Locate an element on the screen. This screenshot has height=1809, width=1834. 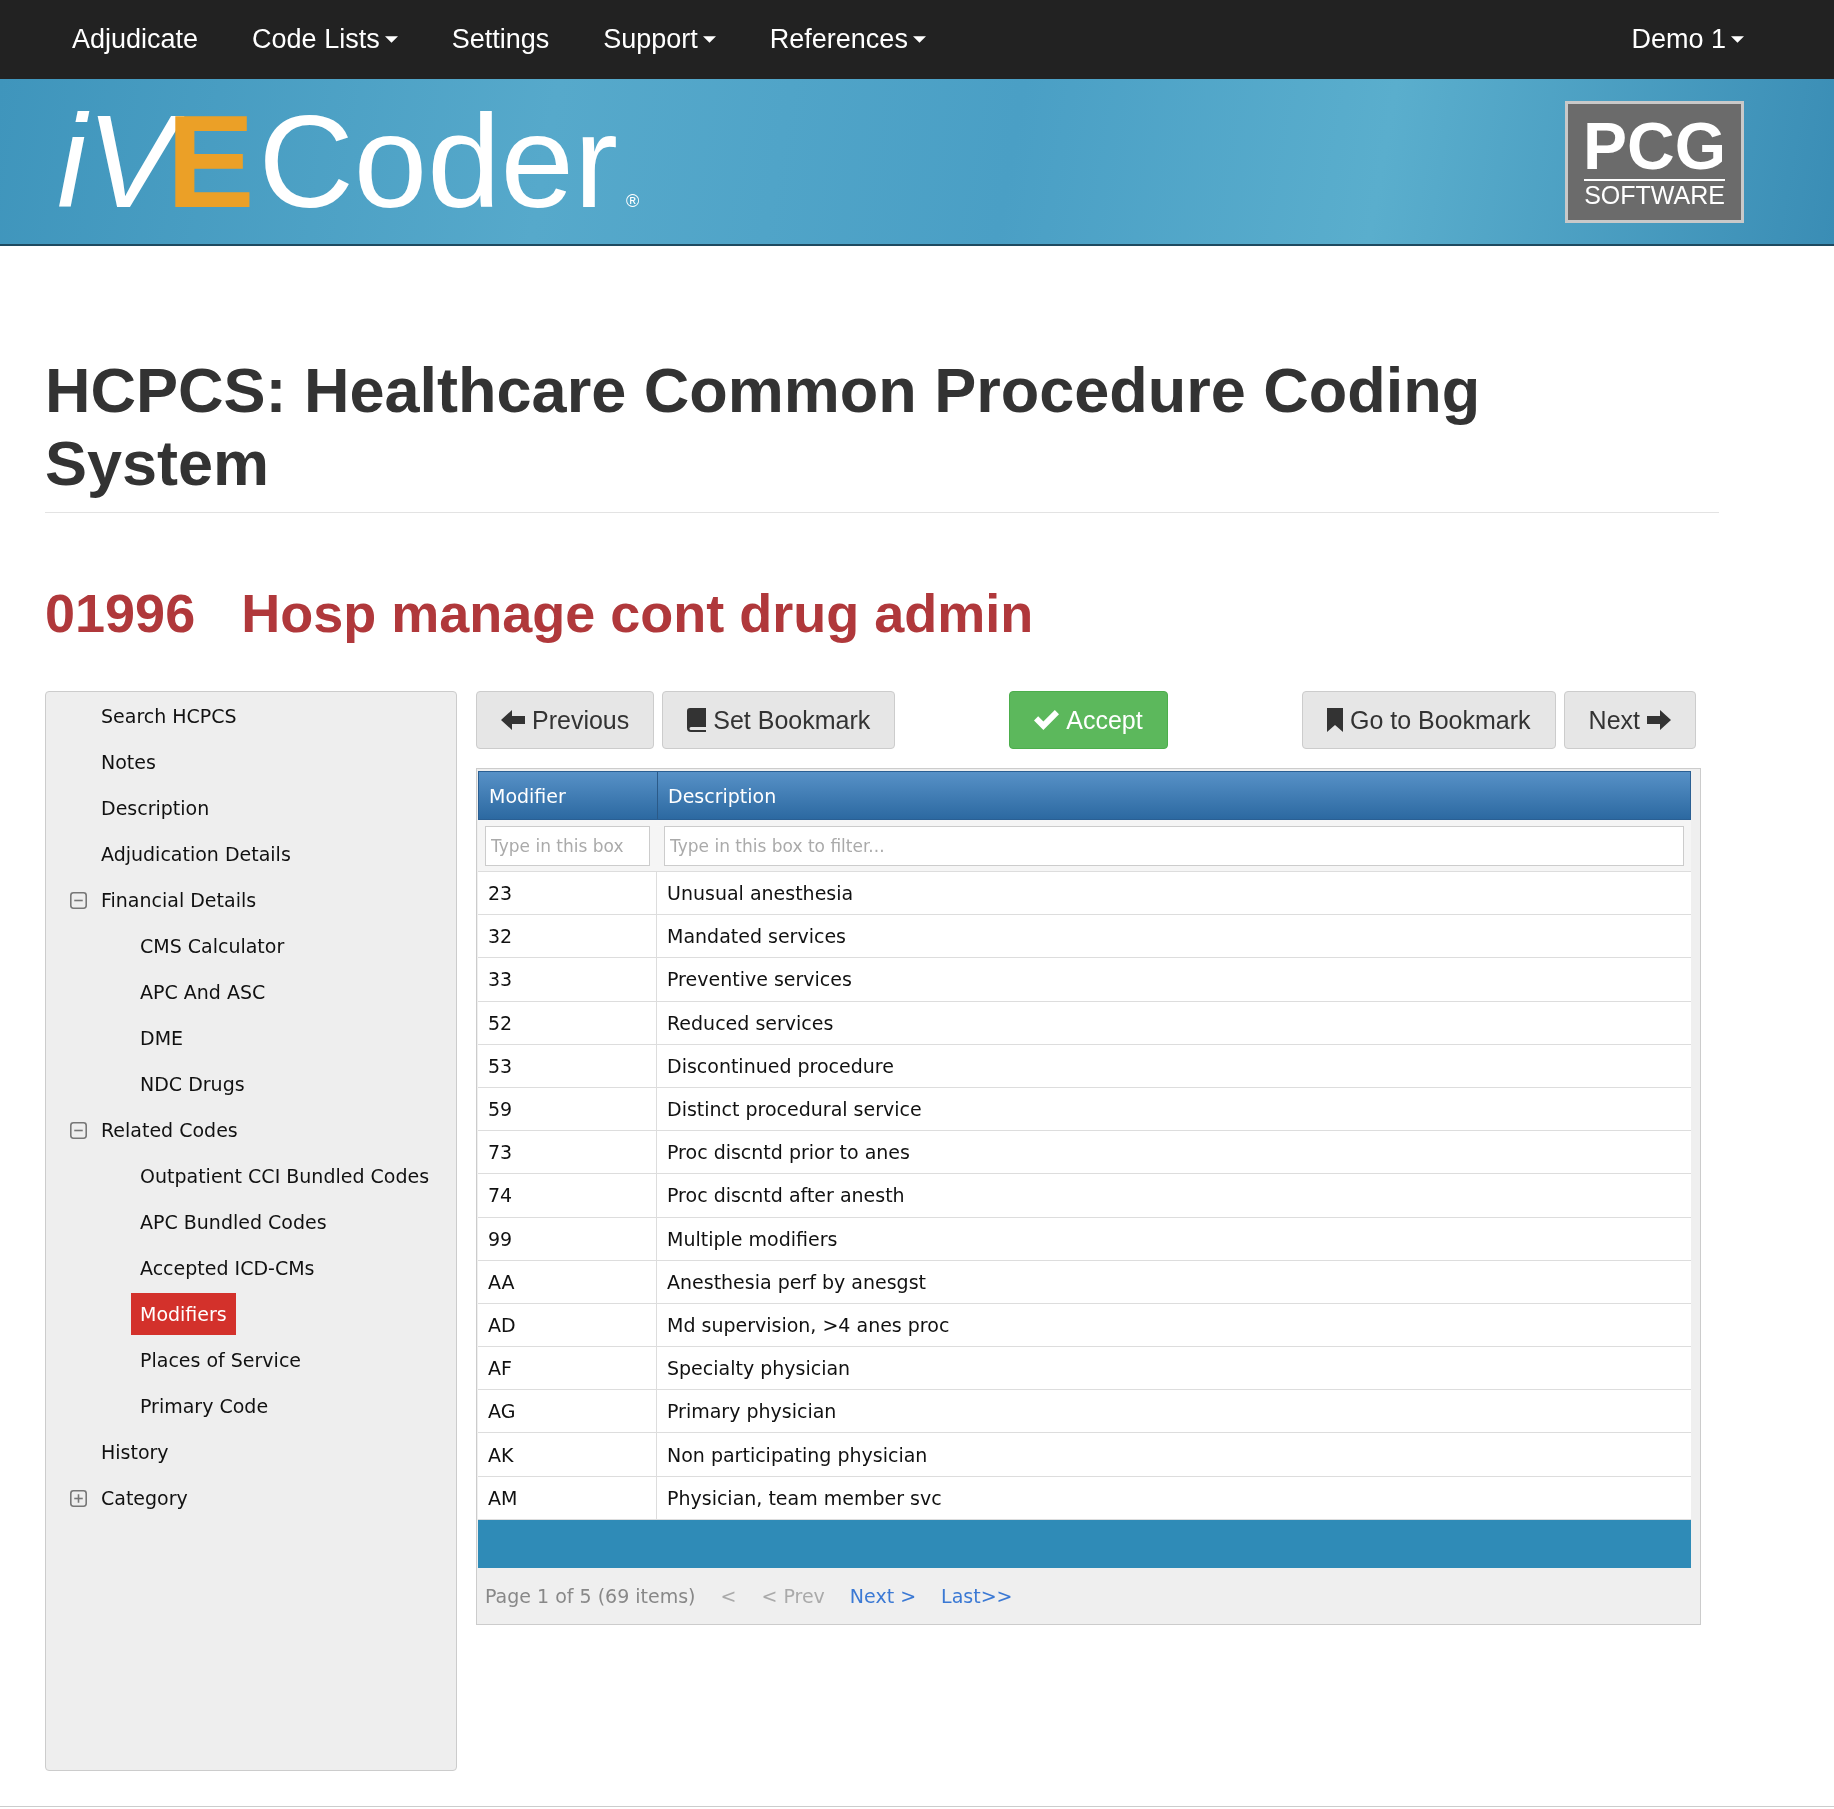
table-cell: Reduced services is located at coordinates (1174, 1023).